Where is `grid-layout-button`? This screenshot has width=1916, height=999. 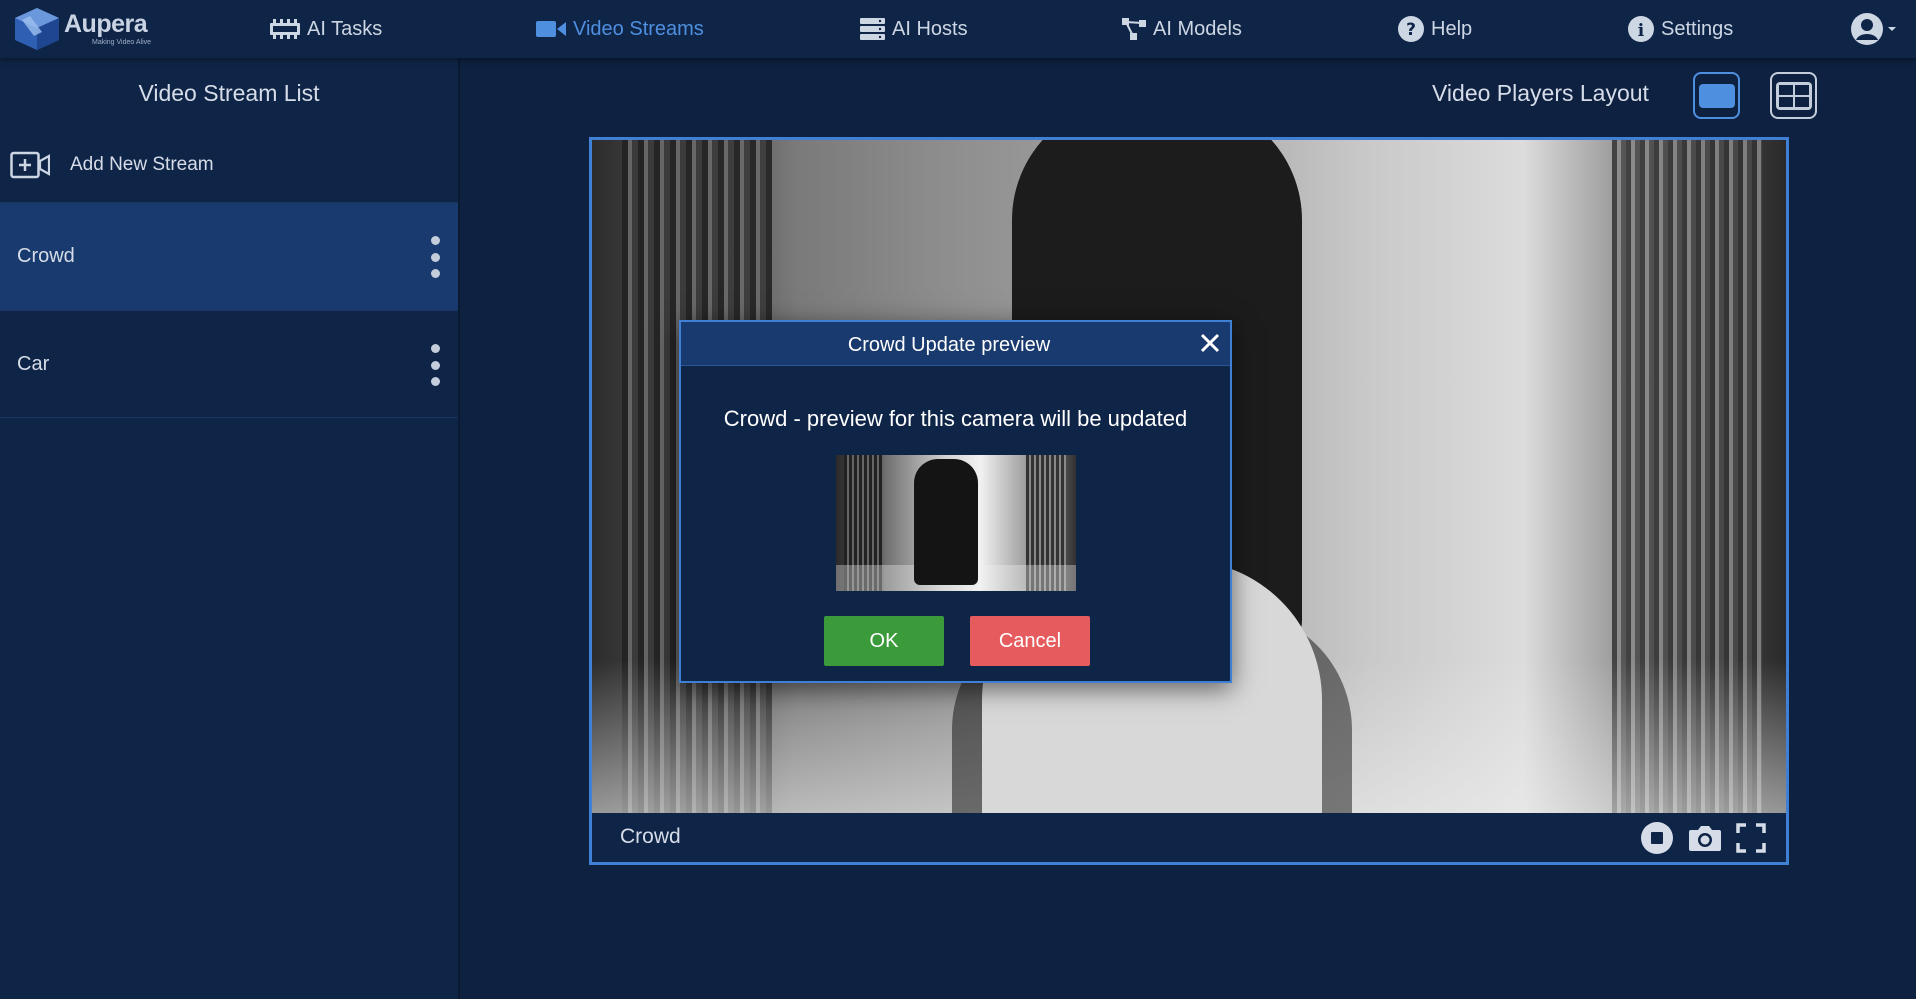
grid-layout-button is located at coordinates (1793, 95).